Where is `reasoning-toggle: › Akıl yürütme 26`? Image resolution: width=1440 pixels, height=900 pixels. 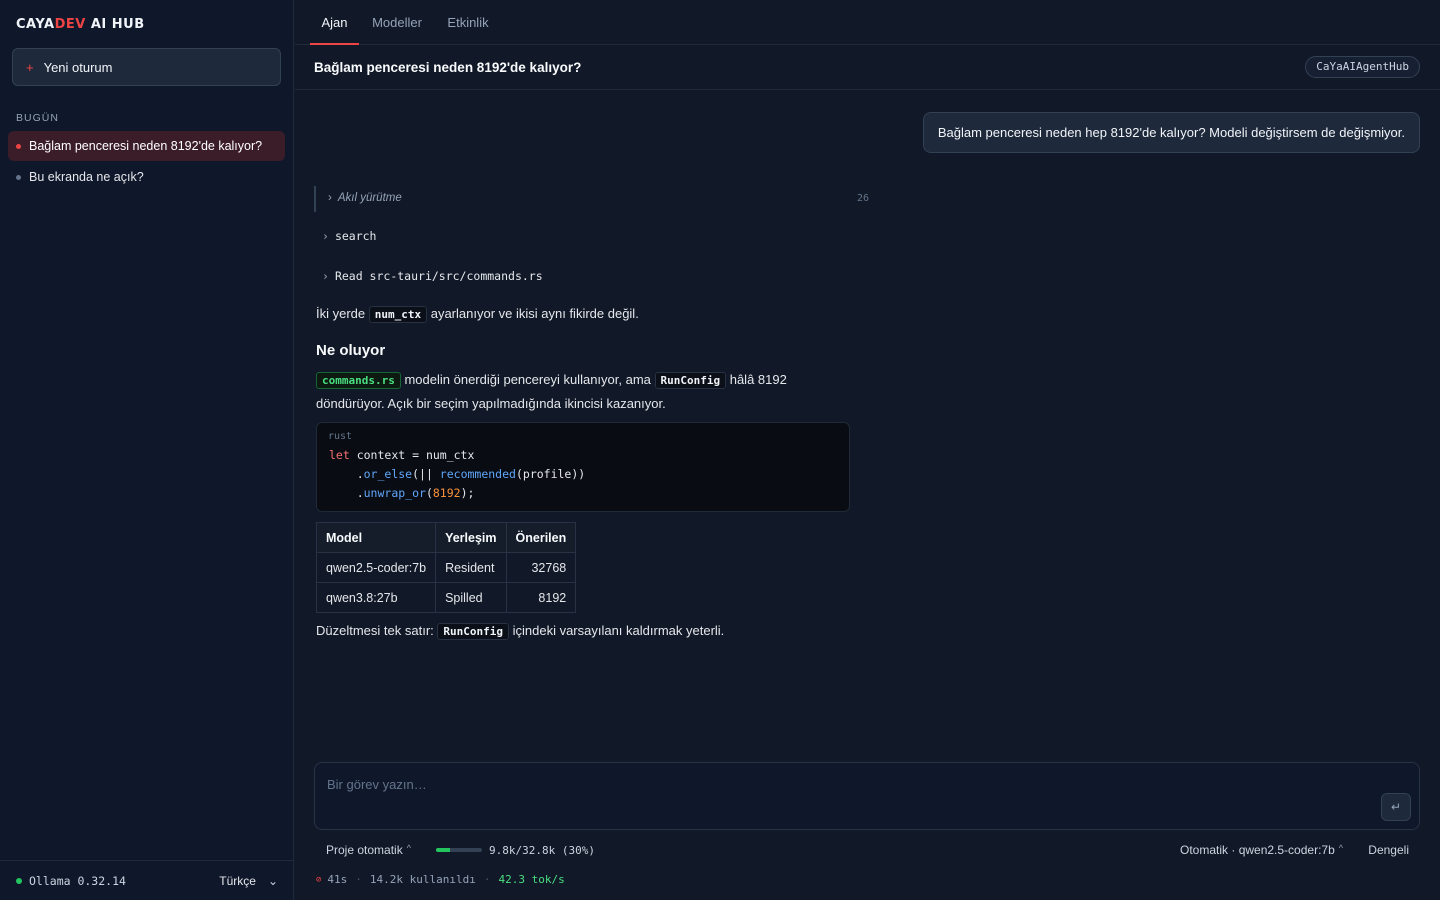 reasoning-toggle: › Akıl yürütme 26 is located at coordinates (591, 199).